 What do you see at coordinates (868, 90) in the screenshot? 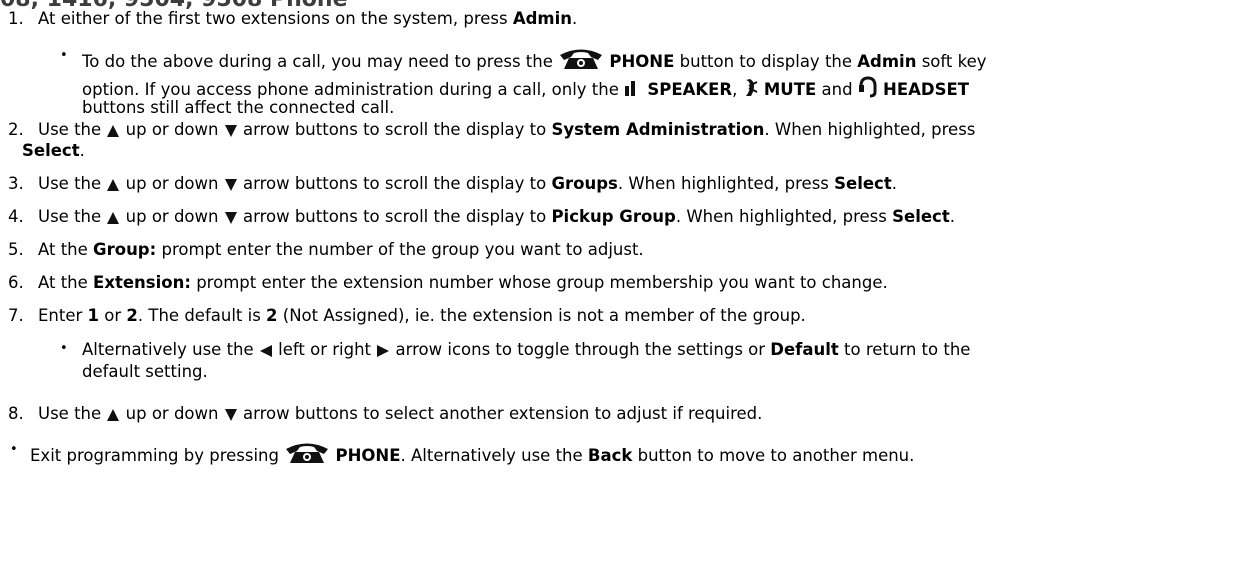
I see `headset-icon` at bounding box center [868, 90].